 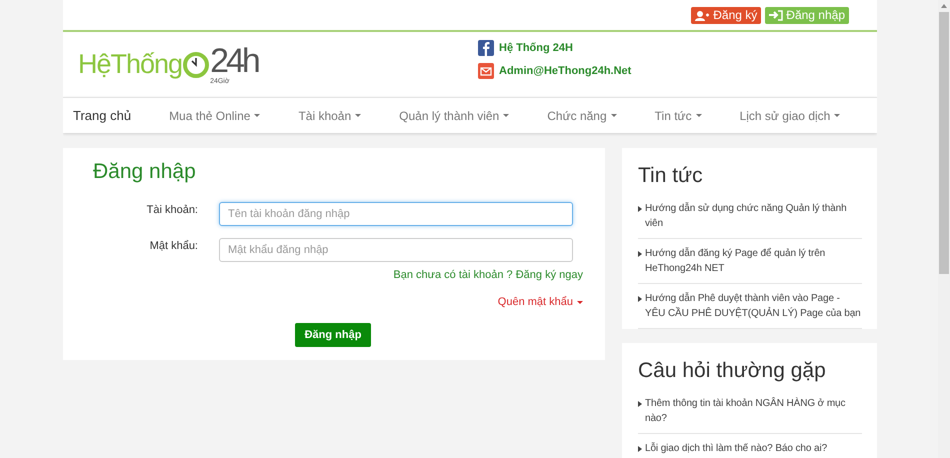 I want to click on register-button: Đăng ký, so click(x=726, y=15).